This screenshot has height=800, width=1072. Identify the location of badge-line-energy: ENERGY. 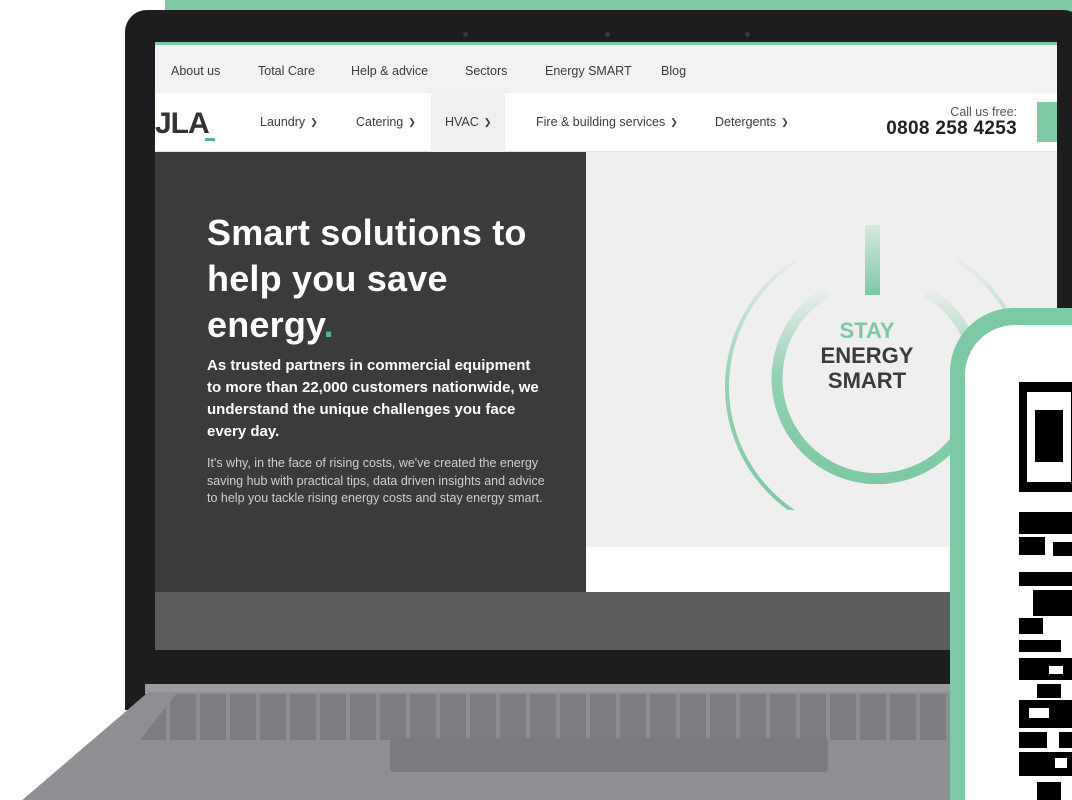
(867, 355).